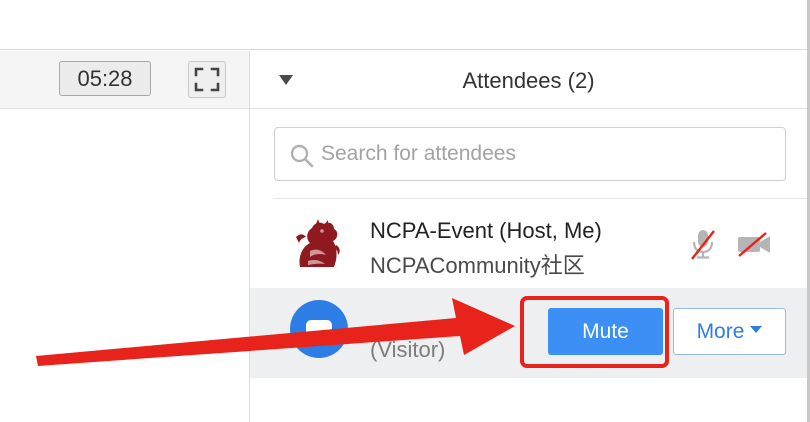  I want to click on fullscreen-button, so click(207, 79).